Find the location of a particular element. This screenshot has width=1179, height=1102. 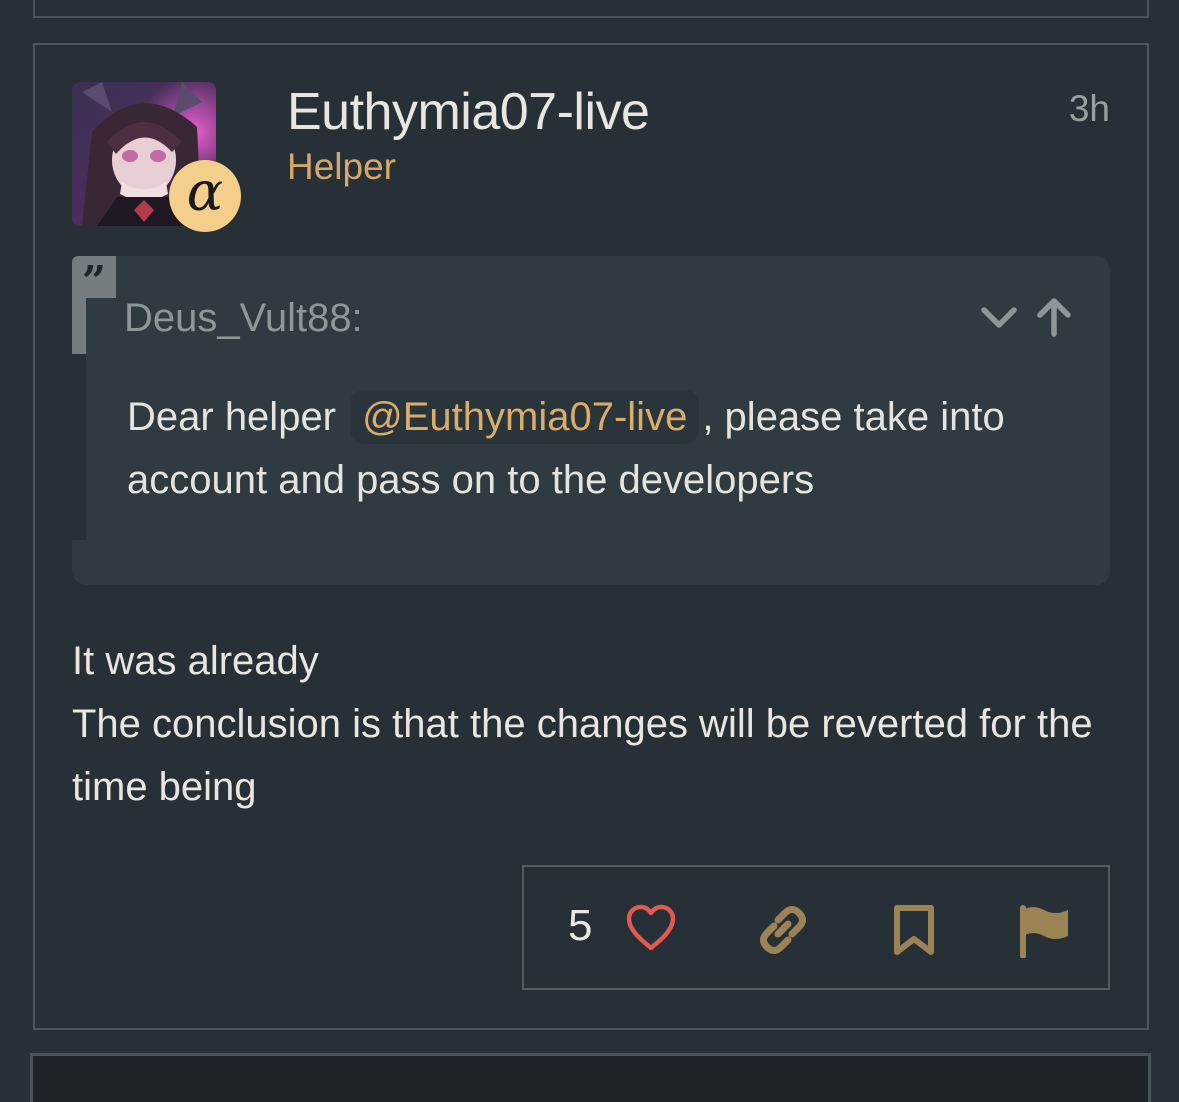

quote-icon: ” is located at coordinates (94, 281).